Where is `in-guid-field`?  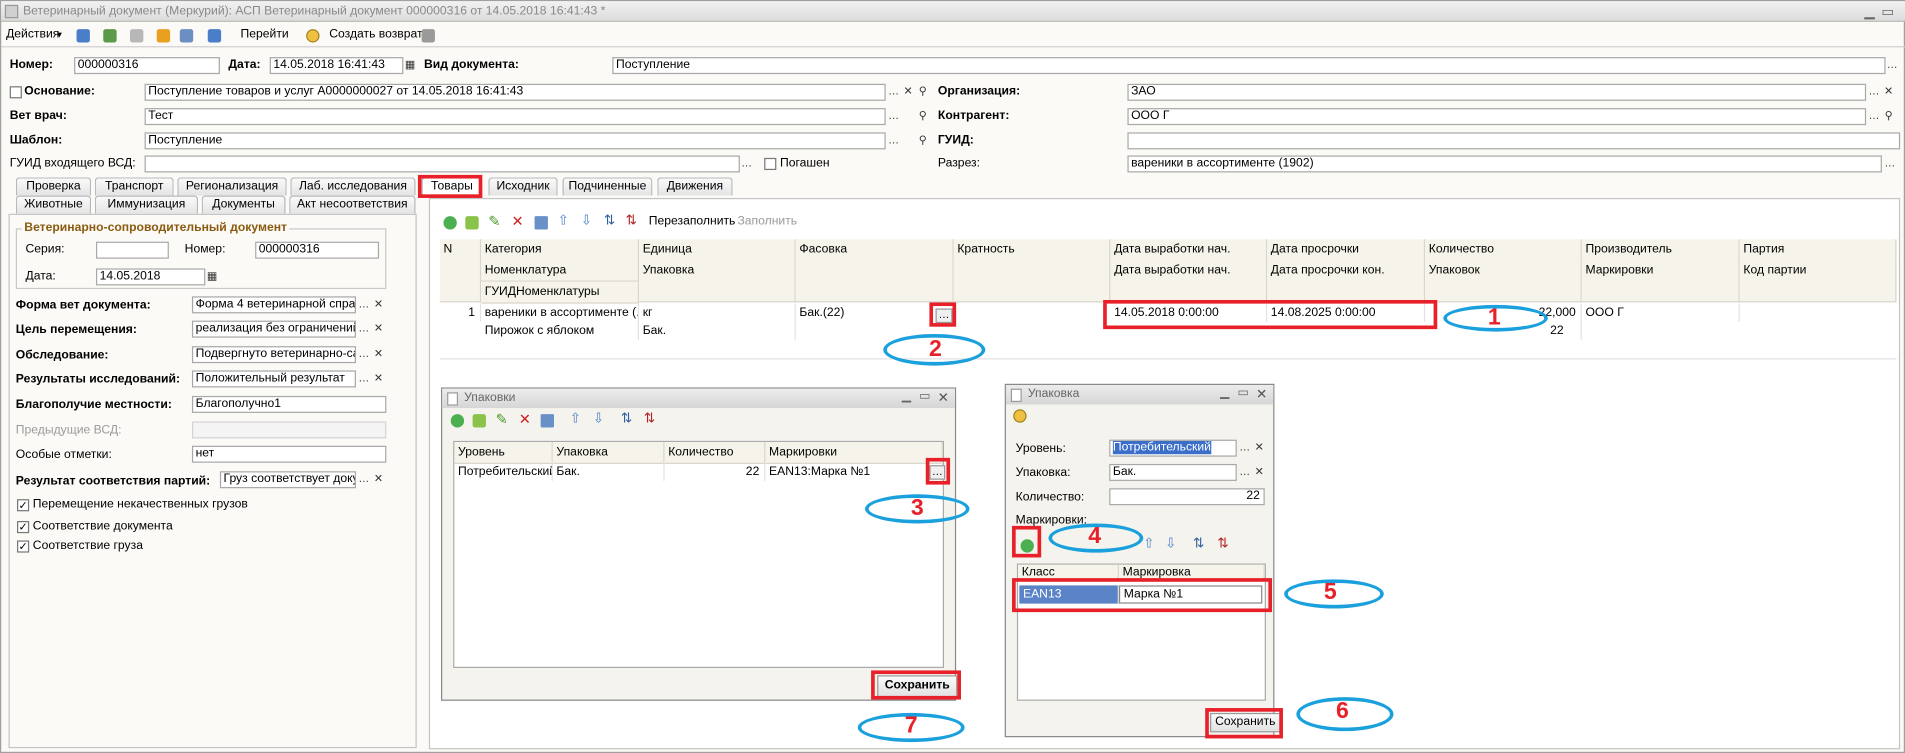 in-guid-field is located at coordinates (442, 164).